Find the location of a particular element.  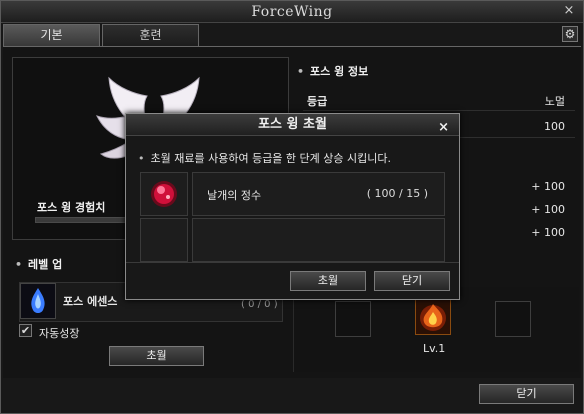

window-title: ForceWing is located at coordinates (292, 12).